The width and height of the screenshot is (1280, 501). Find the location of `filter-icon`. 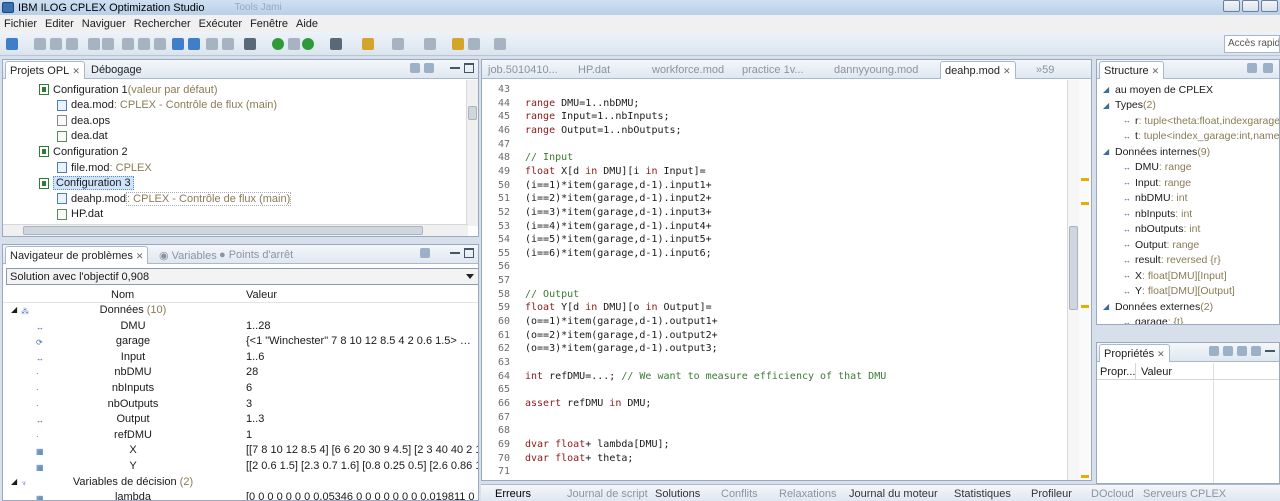

filter-icon is located at coordinates (1228, 351).